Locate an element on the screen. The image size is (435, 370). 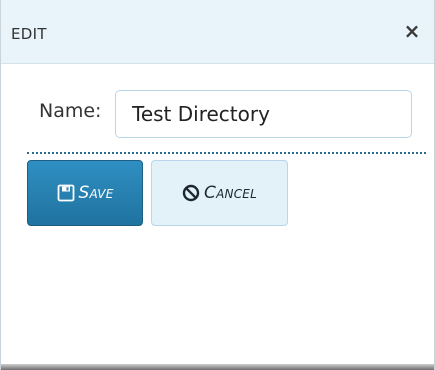
dialog-title: EDIT is located at coordinates (29, 34).